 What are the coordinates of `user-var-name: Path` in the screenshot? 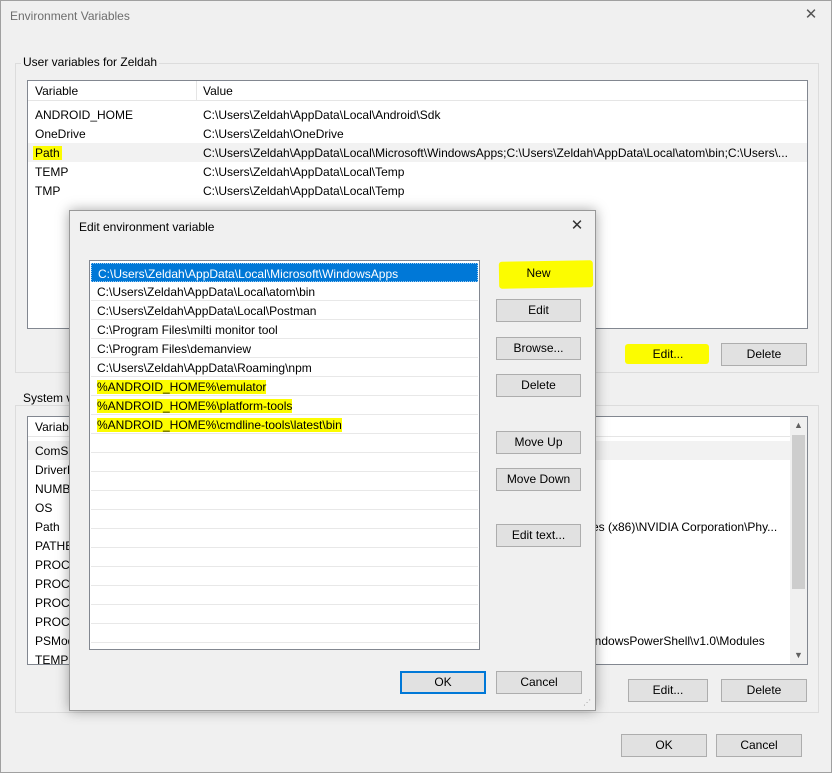 It's located at (47, 153).